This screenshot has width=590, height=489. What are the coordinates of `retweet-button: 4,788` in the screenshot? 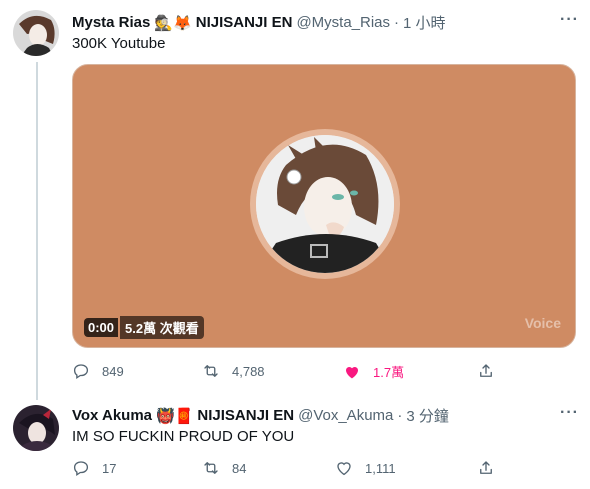 It's located at (233, 371).